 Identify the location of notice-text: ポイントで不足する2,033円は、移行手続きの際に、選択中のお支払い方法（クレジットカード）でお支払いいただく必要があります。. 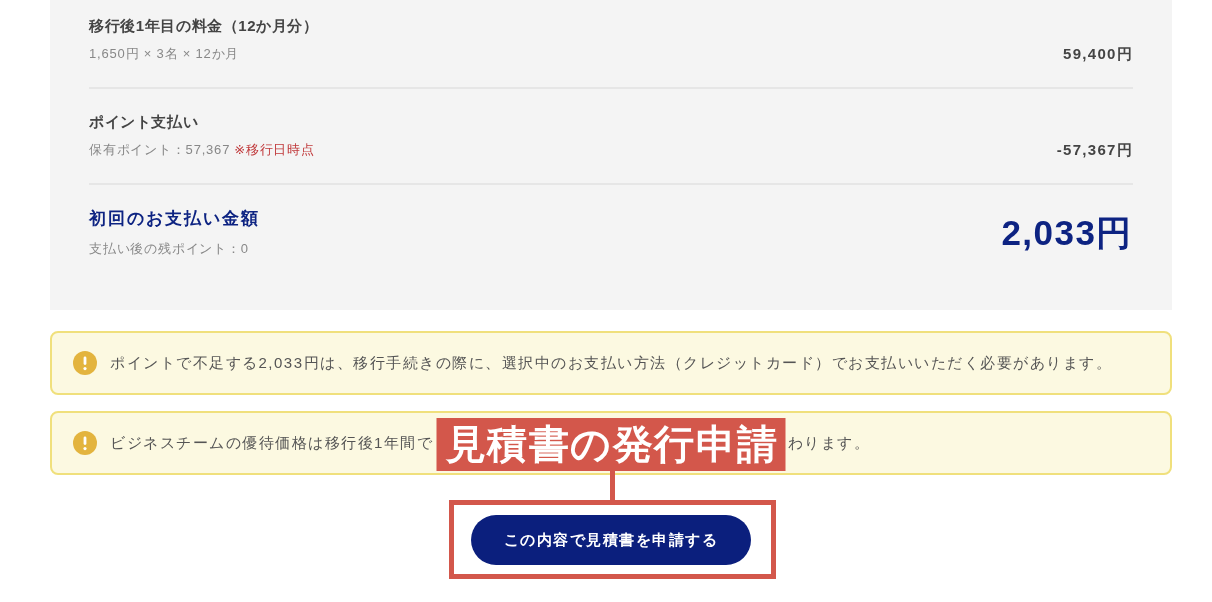
(611, 363).